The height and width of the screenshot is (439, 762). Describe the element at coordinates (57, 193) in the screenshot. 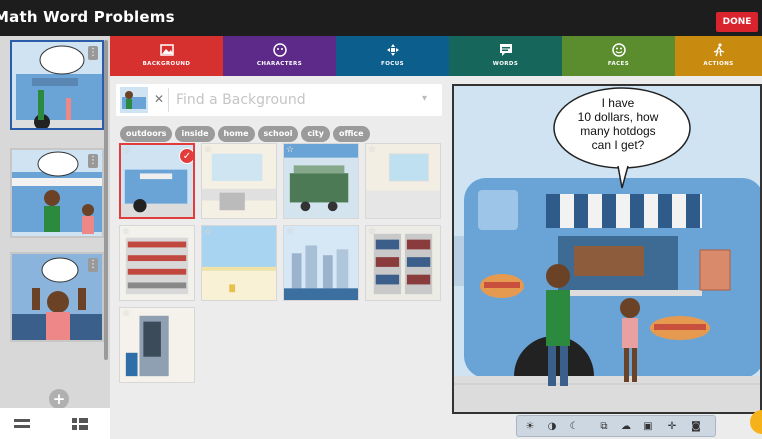

I see `storyboard-cell-2: ⋮` at that location.